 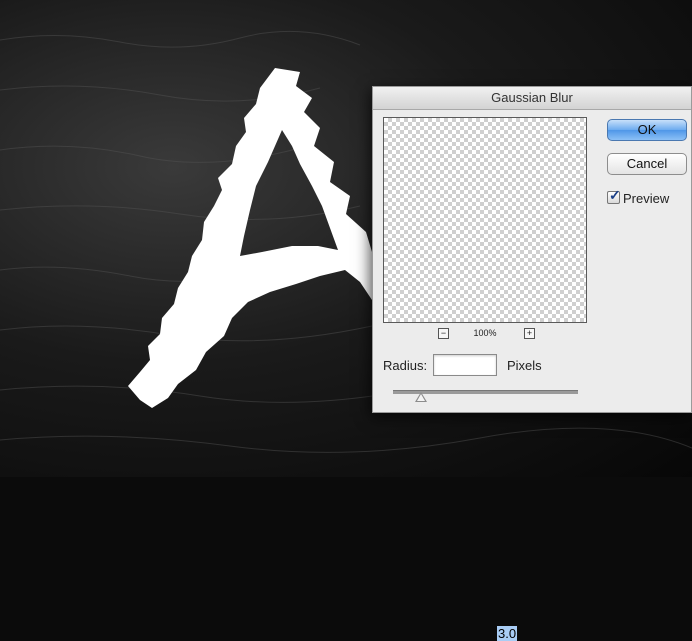 I want to click on preview-checkbox: ✓, so click(x=614, y=195).